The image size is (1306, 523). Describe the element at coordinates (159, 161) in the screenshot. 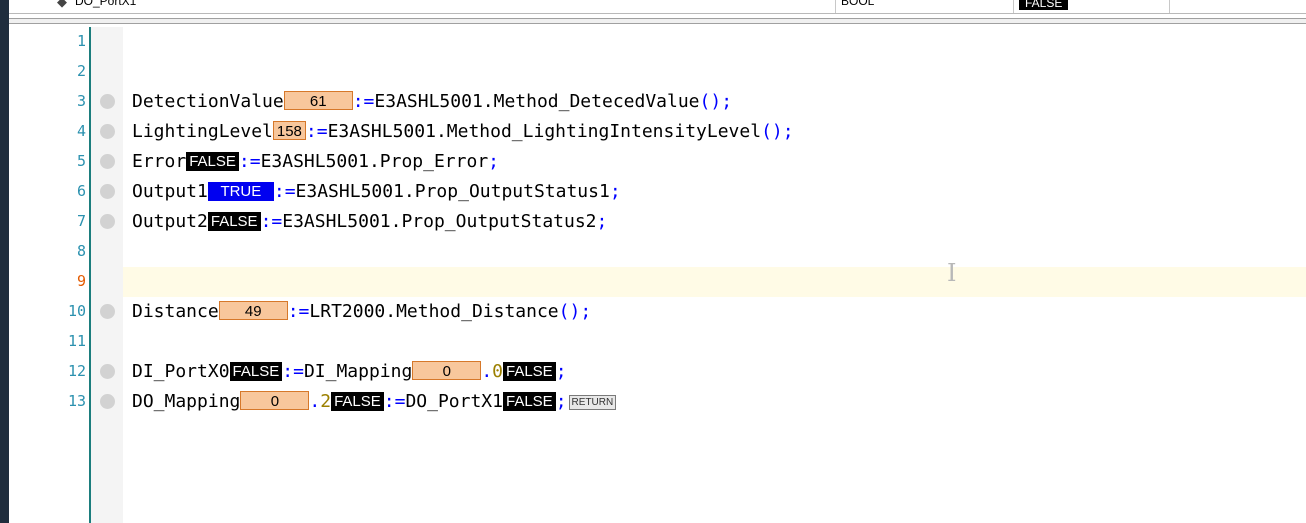

I see `variable-name: Error` at that location.